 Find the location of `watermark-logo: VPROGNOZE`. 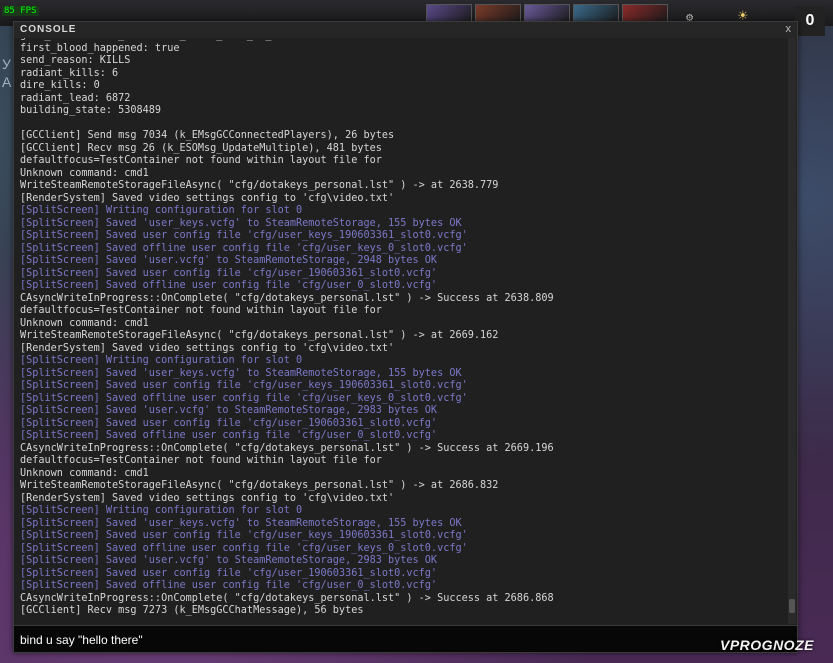

watermark-logo: VPROGNOZE is located at coordinates (767, 645).